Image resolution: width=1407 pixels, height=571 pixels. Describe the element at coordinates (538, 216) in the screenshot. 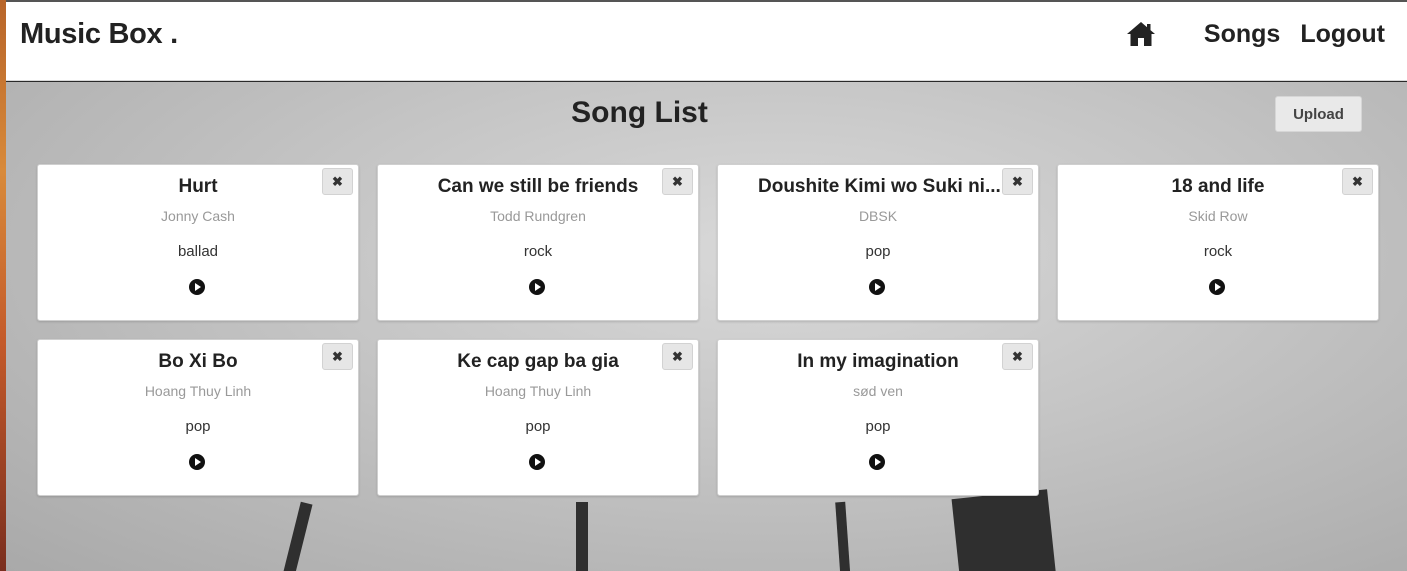

I see `song-artist: Todd Rundgren` at that location.